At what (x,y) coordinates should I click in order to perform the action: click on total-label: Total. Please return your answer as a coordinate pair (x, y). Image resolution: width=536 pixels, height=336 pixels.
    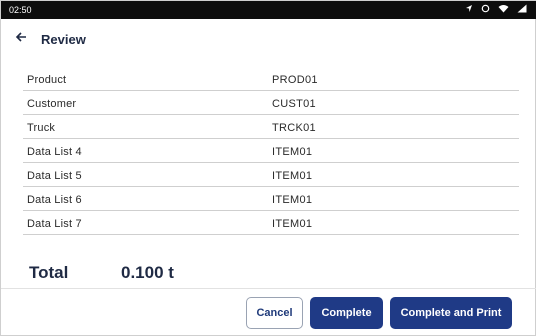
    Looking at the image, I should click on (49, 272).